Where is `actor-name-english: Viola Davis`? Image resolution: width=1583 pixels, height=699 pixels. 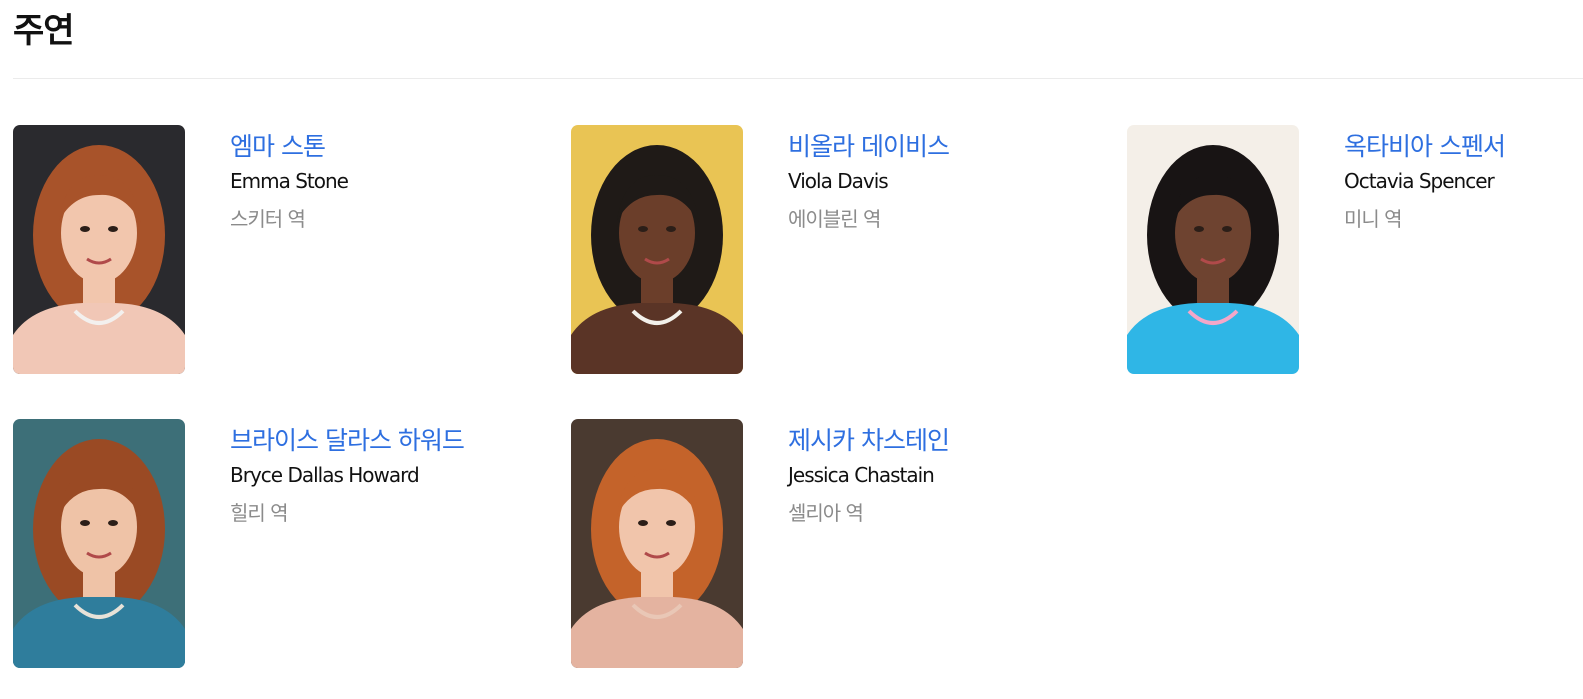 actor-name-english: Viola Davis is located at coordinates (838, 181).